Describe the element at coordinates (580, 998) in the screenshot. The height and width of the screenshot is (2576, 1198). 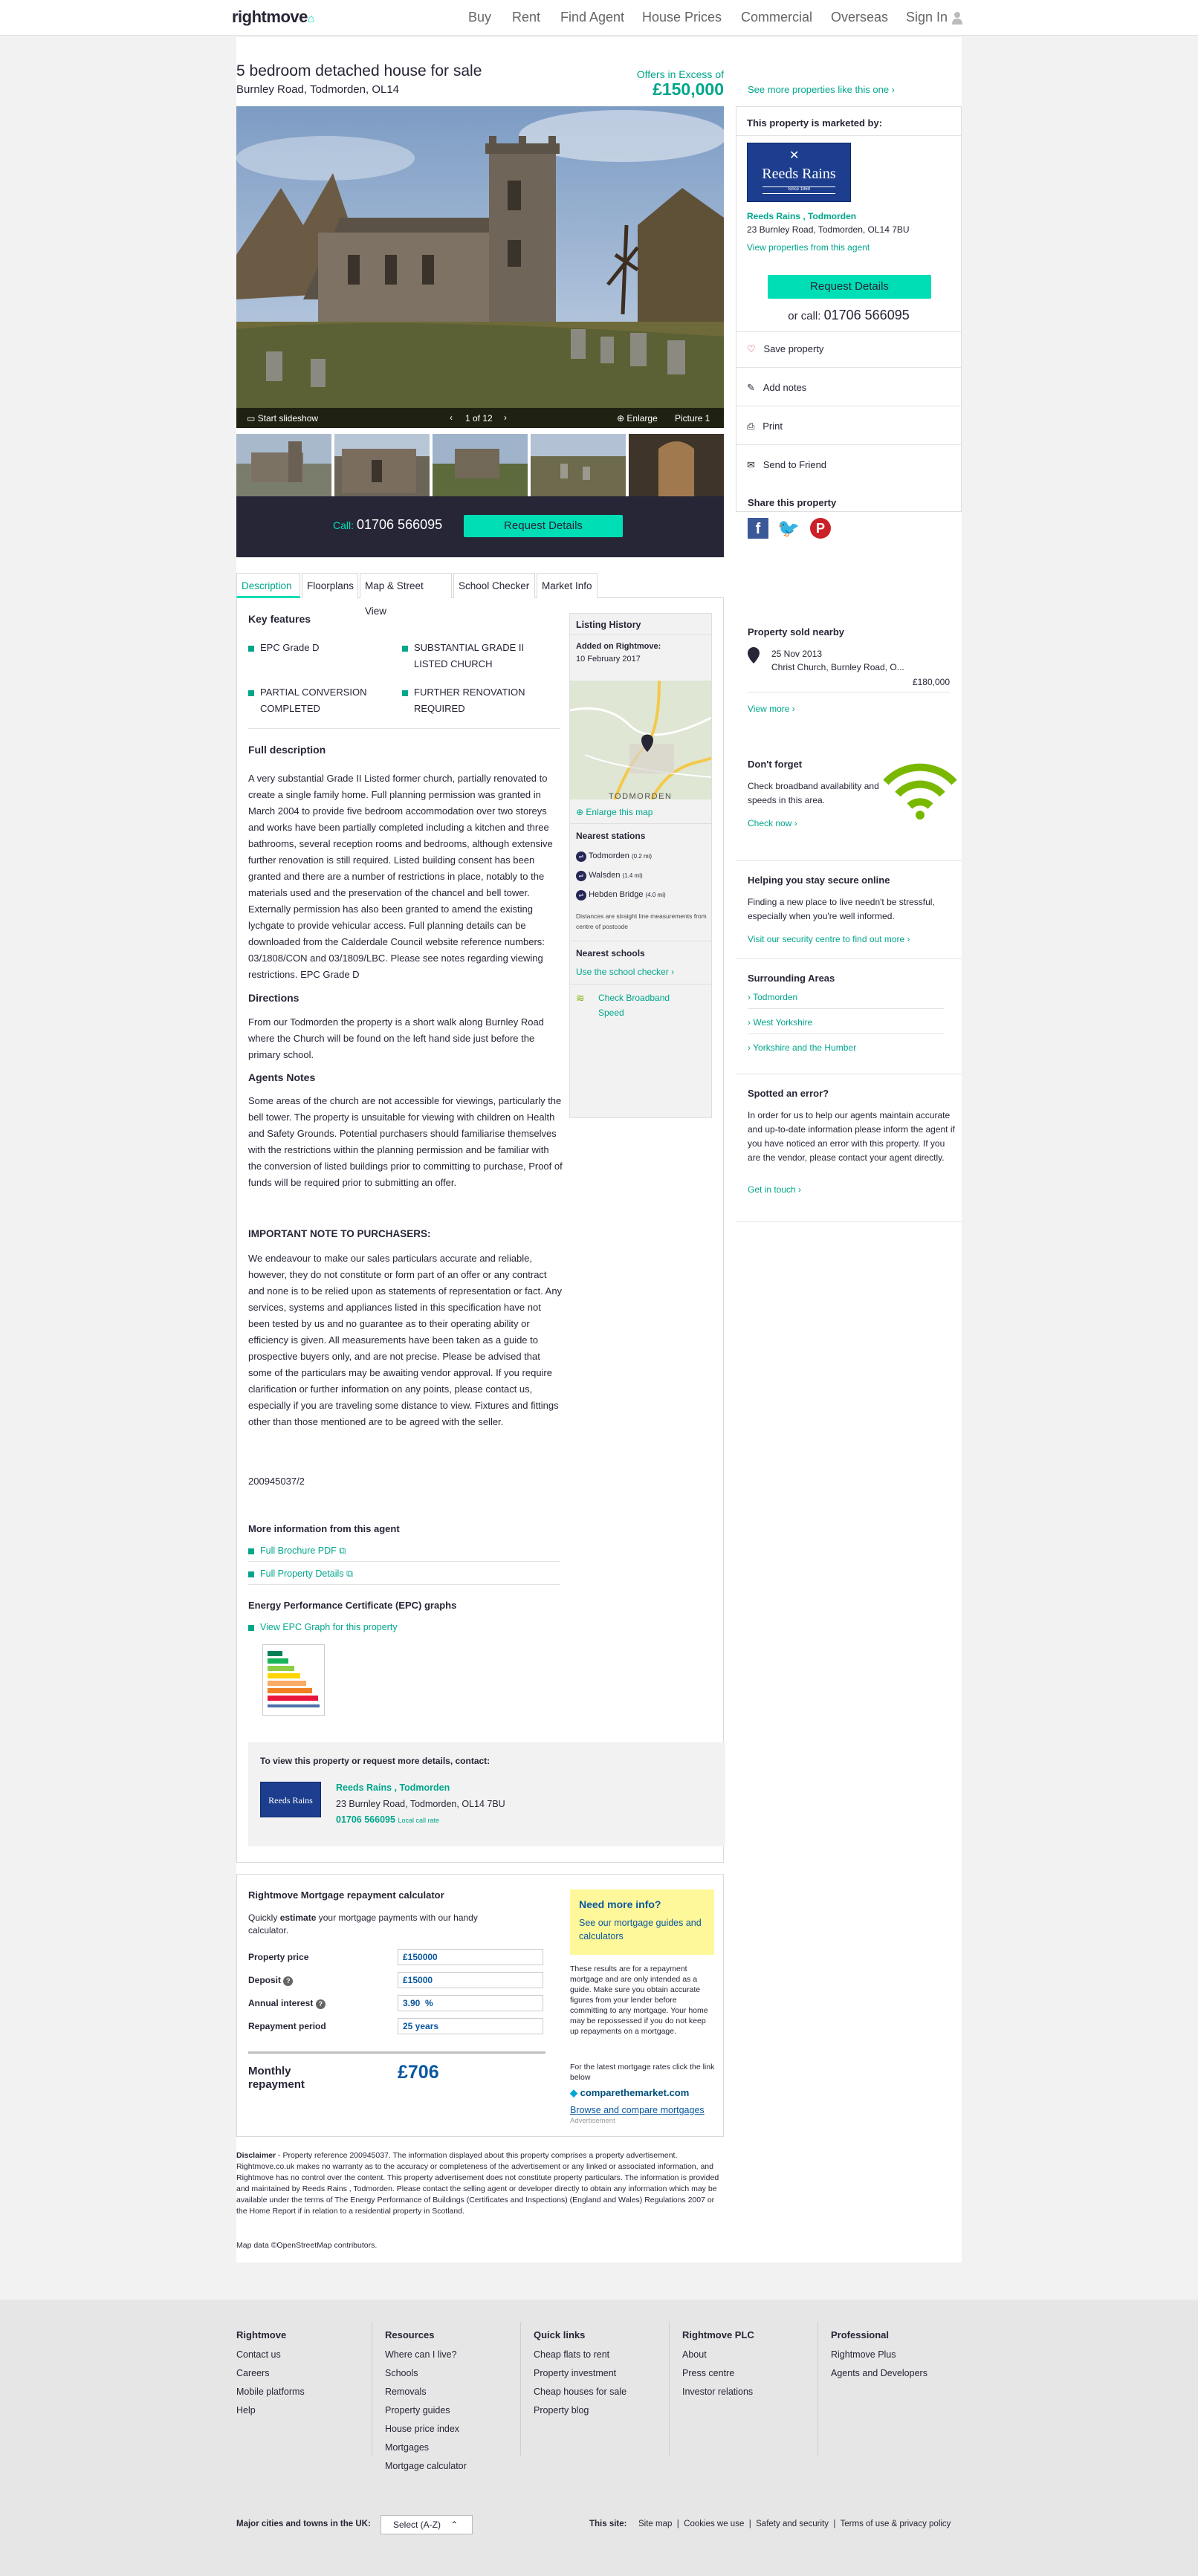
I see `wifi-icon: ≋` at that location.